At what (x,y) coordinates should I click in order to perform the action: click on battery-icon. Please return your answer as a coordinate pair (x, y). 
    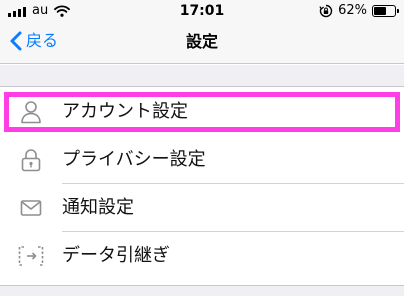
    Looking at the image, I should click on (385, 11).